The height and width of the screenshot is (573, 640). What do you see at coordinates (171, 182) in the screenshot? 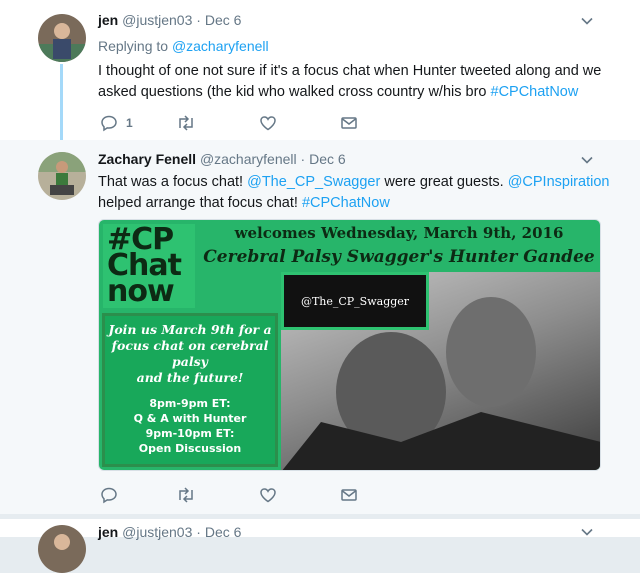
I see `tweet-body-part: That was a focus chat!` at bounding box center [171, 182].